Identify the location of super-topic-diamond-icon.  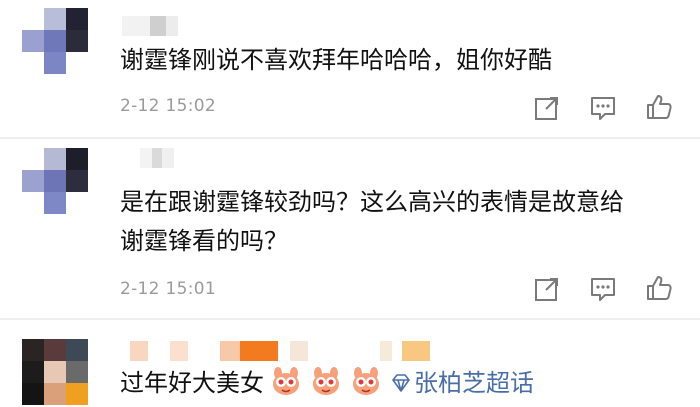
(401, 380).